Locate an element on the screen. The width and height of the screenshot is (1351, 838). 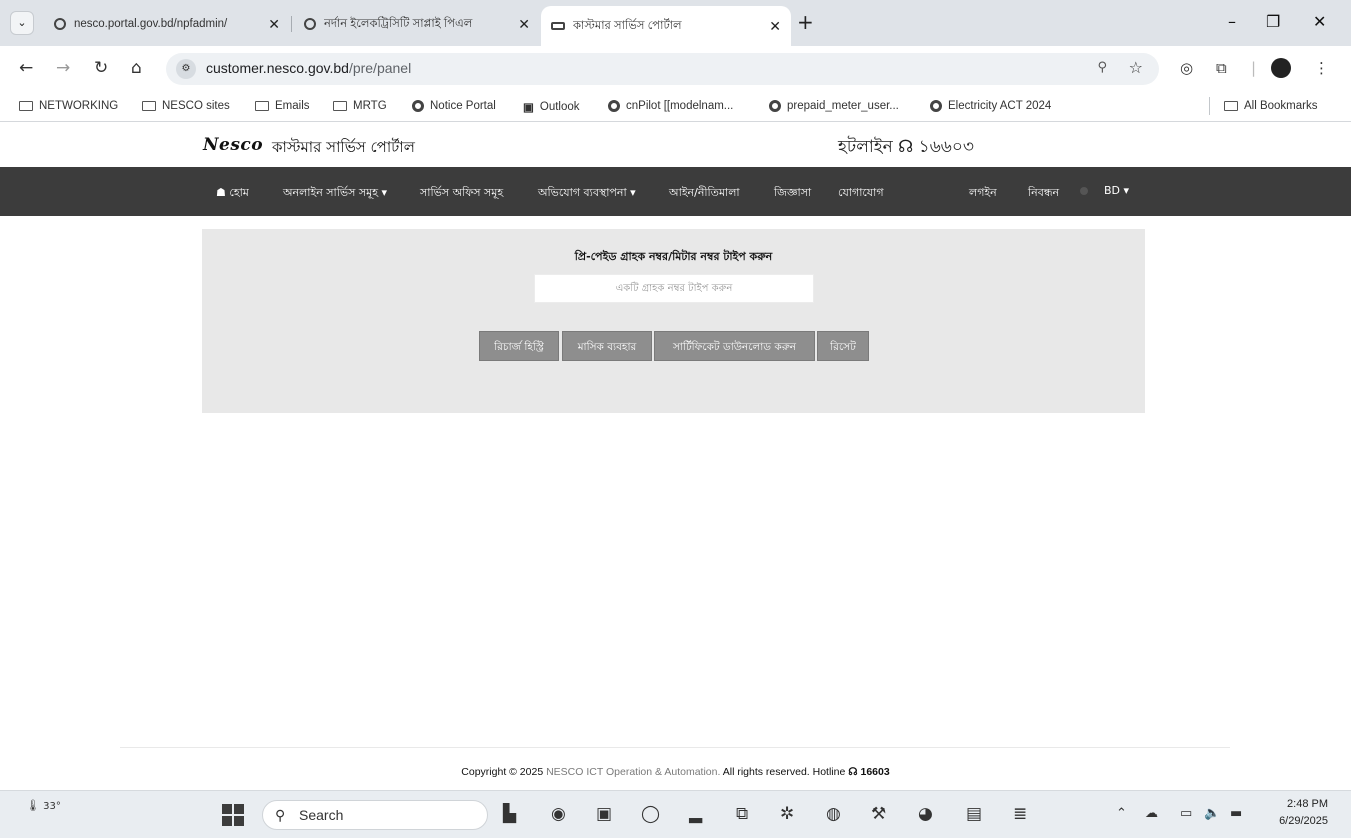
page-icon is located at coordinates (558, 26).